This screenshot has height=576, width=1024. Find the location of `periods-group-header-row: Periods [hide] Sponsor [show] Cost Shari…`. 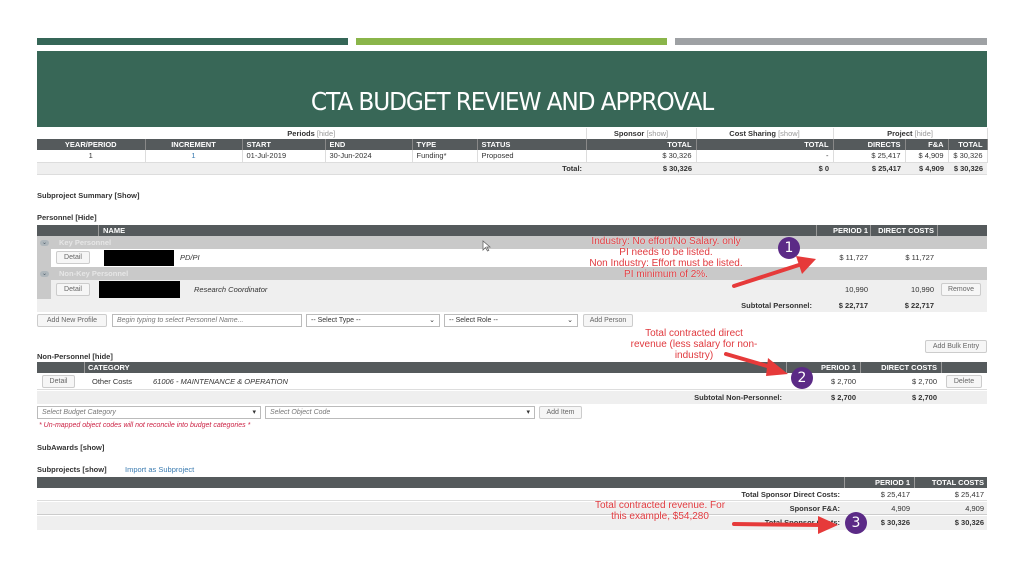

periods-group-header-row: Periods [hide] Sponsor [show] Cost Shari… is located at coordinates (512, 133).